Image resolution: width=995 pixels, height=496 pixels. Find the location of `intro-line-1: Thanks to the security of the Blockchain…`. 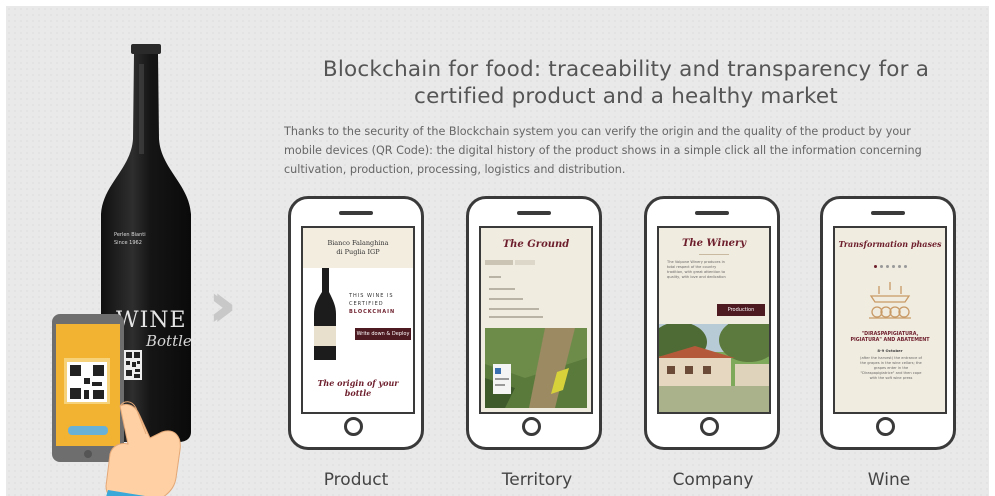

intro-line-1: Thanks to the security of the Blockchain… is located at coordinates (597, 131).